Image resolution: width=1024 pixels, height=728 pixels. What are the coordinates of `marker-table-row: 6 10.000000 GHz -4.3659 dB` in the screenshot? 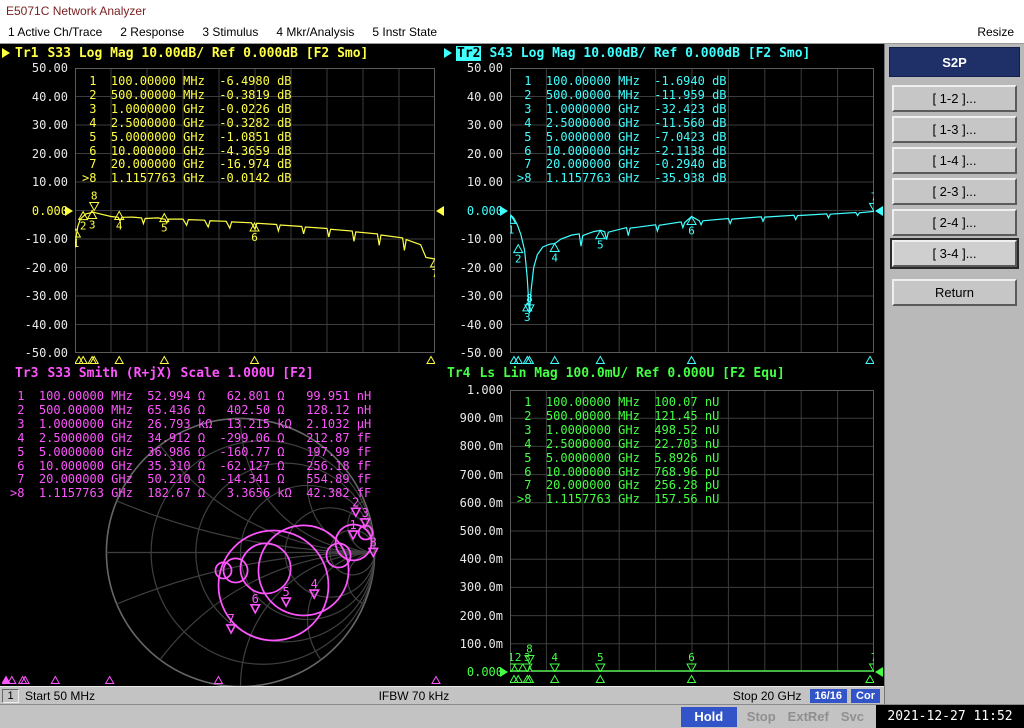 It's located at (187, 150).